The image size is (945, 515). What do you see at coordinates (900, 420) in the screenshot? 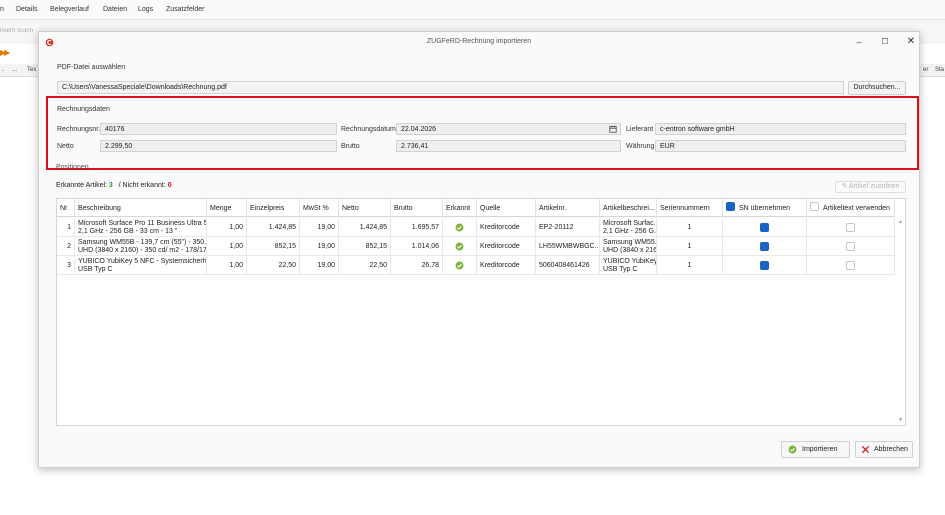
I see `scroll-down-icon: ▼` at bounding box center [900, 420].